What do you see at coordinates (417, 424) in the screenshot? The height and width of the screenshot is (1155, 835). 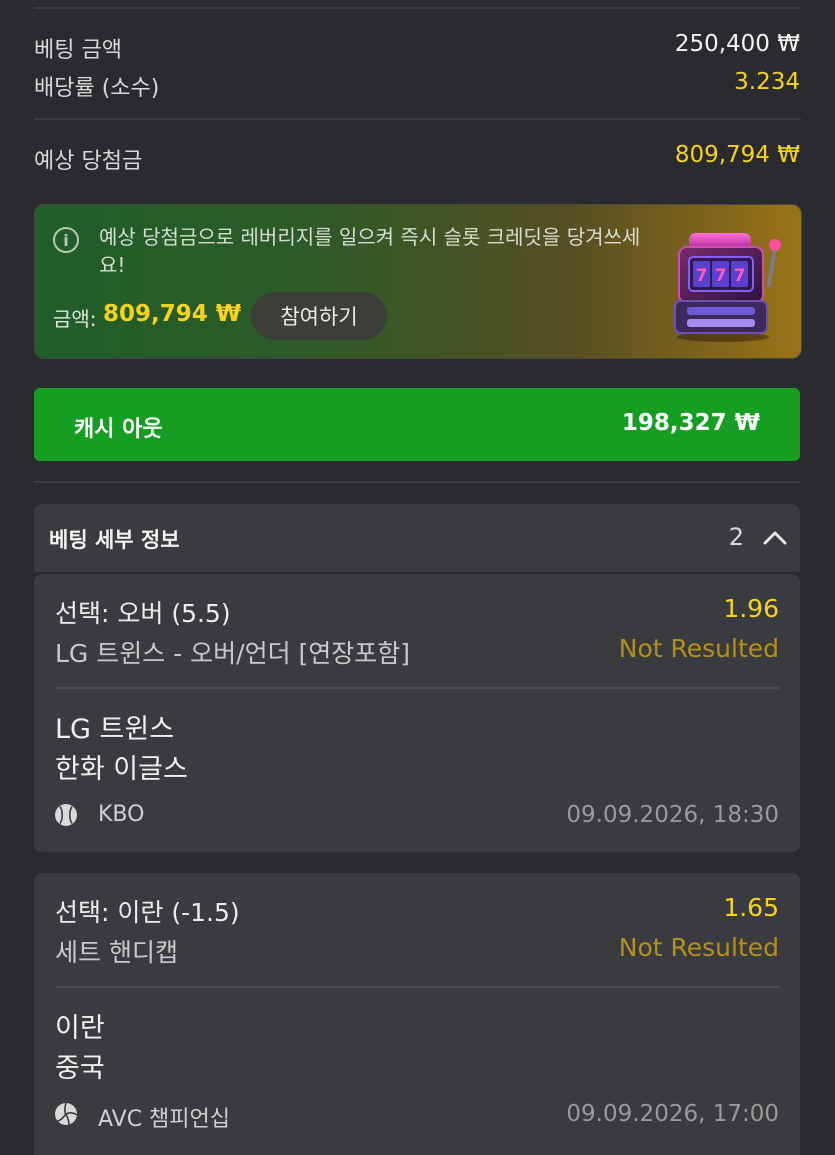 I see `cashout-button: 캐시 아웃 198,327 ₩` at bounding box center [417, 424].